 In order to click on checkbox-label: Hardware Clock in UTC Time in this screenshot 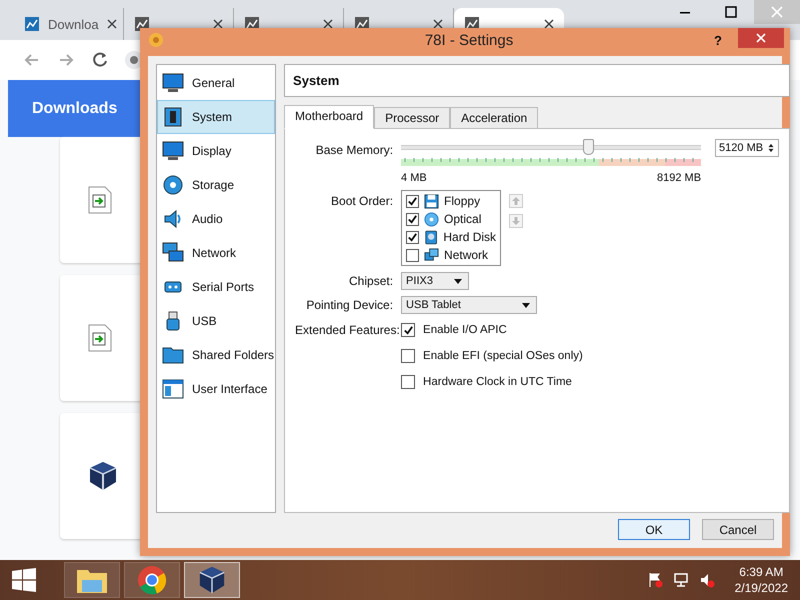, I will do `click(497, 382)`.